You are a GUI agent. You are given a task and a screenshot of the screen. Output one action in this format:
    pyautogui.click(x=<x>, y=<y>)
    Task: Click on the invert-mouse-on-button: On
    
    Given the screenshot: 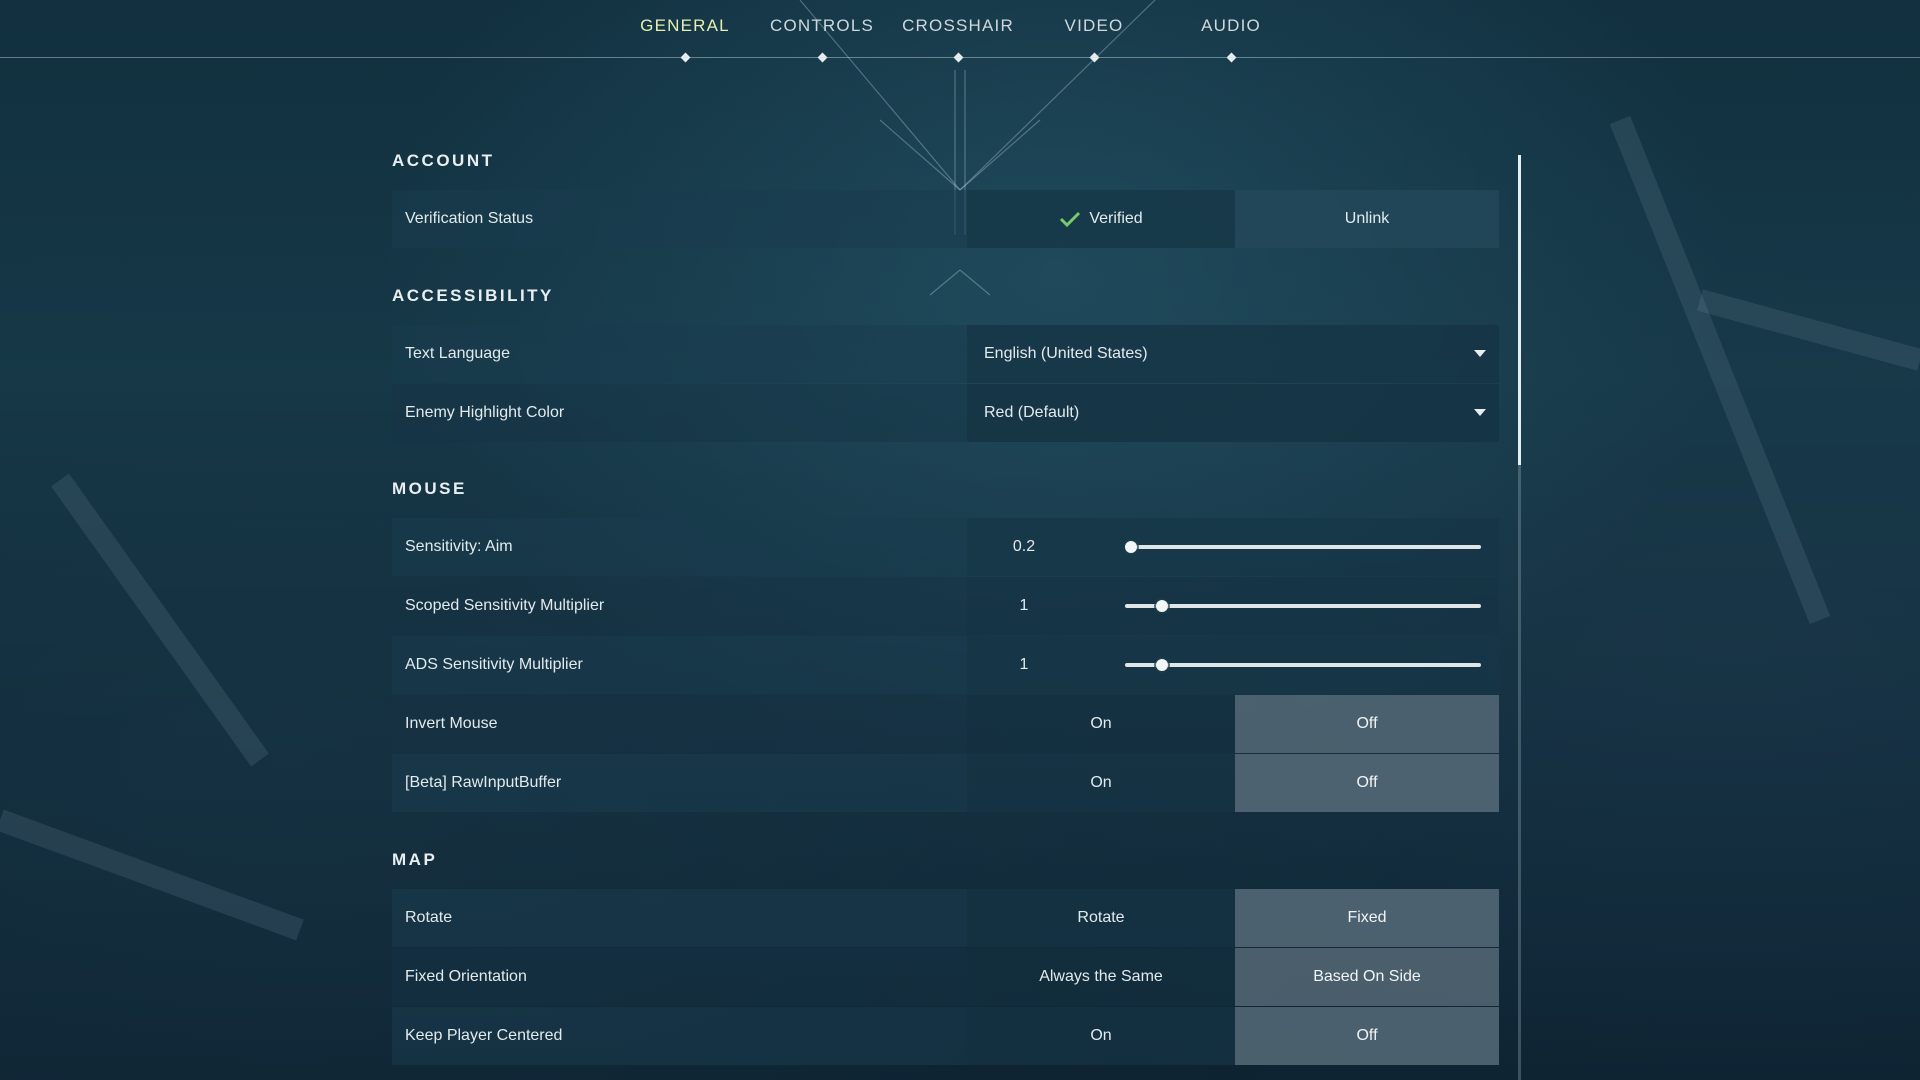 What is the action you would take?
    pyautogui.click(x=1101, y=724)
    